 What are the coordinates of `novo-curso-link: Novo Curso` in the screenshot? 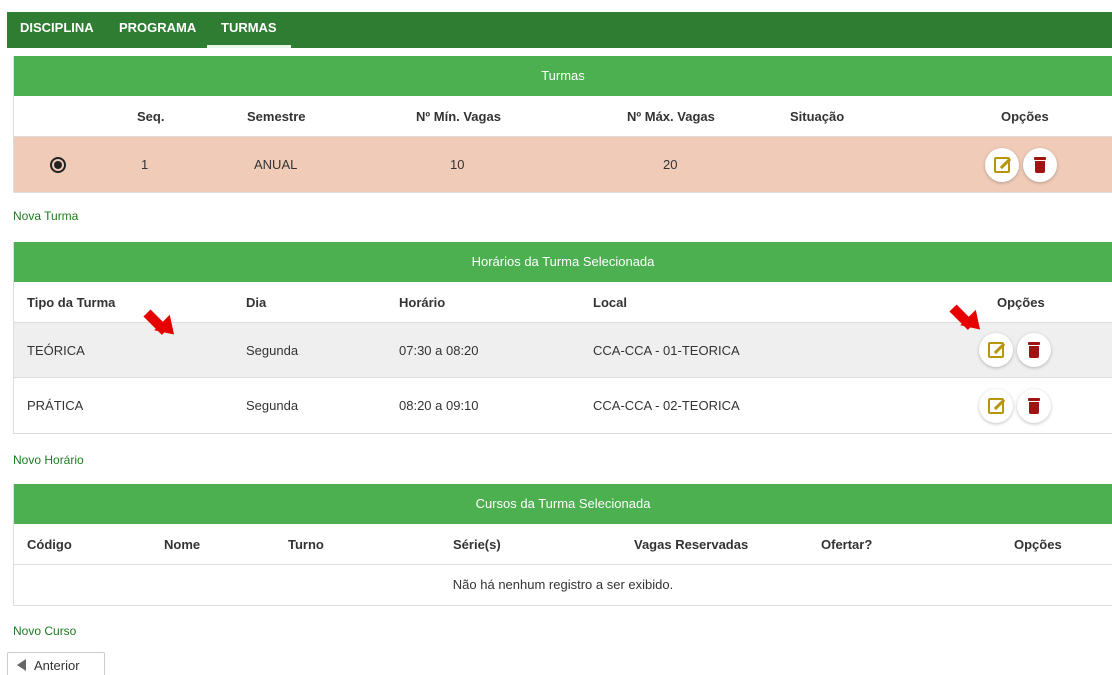 It's located at (44, 631).